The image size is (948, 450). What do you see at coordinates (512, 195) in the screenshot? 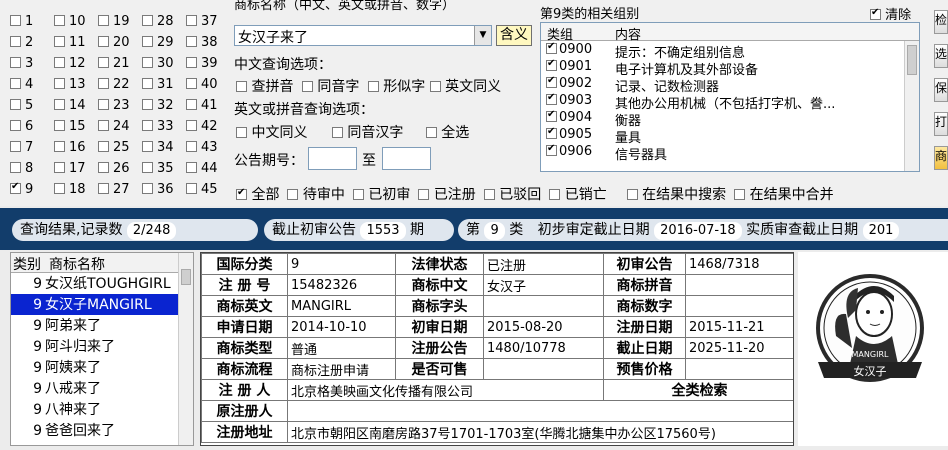
I see `status-filter: 已驳回` at bounding box center [512, 195].